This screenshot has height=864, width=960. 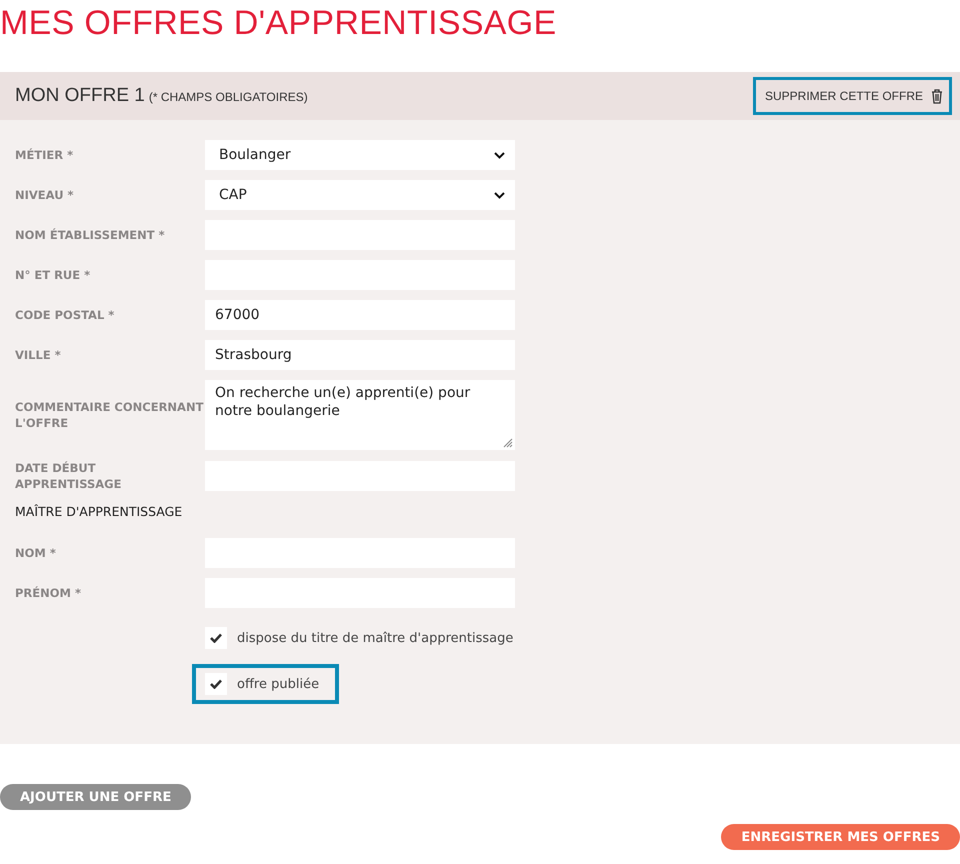 What do you see at coordinates (80, 95) in the screenshot?
I see `offer-title: MON OFFRE 1` at bounding box center [80, 95].